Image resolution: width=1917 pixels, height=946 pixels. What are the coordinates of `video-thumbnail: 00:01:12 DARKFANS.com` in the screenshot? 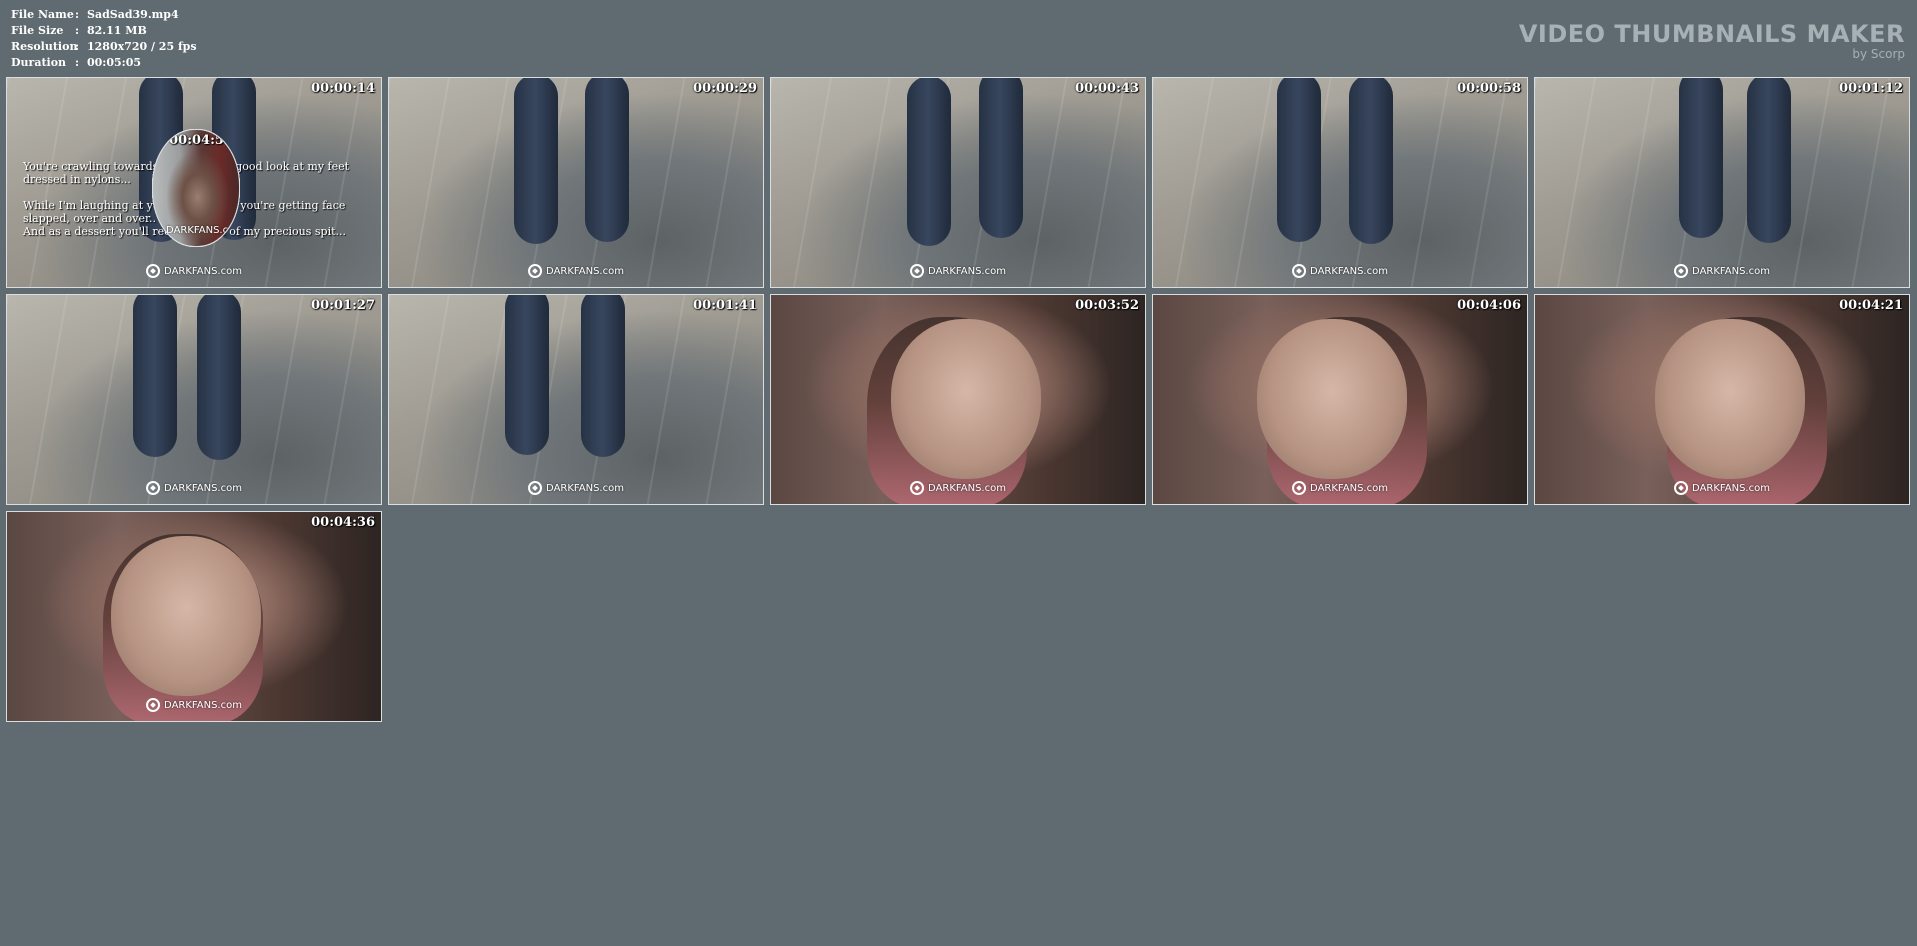 It's located at (1722, 182).